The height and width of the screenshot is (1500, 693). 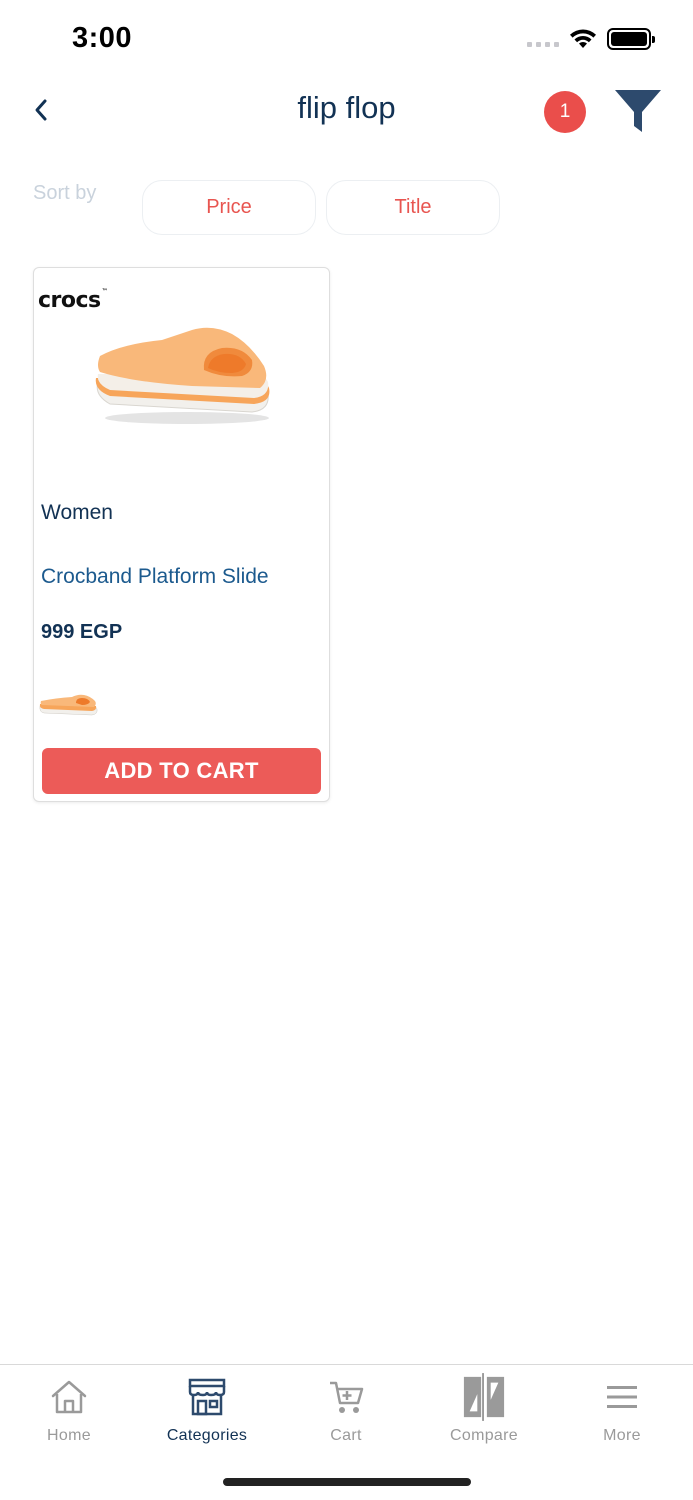 I want to click on tab-compare: Compare, so click(x=484, y=1410).